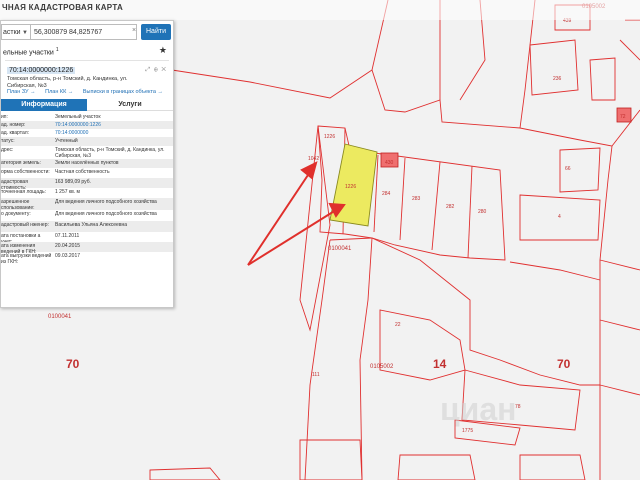 The width and height of the screenshot is (640, 480). What do you see at coordinates (4, 117) in the screenshot?
I see `attribute-label: ип:` at bounding box center [4, 117].